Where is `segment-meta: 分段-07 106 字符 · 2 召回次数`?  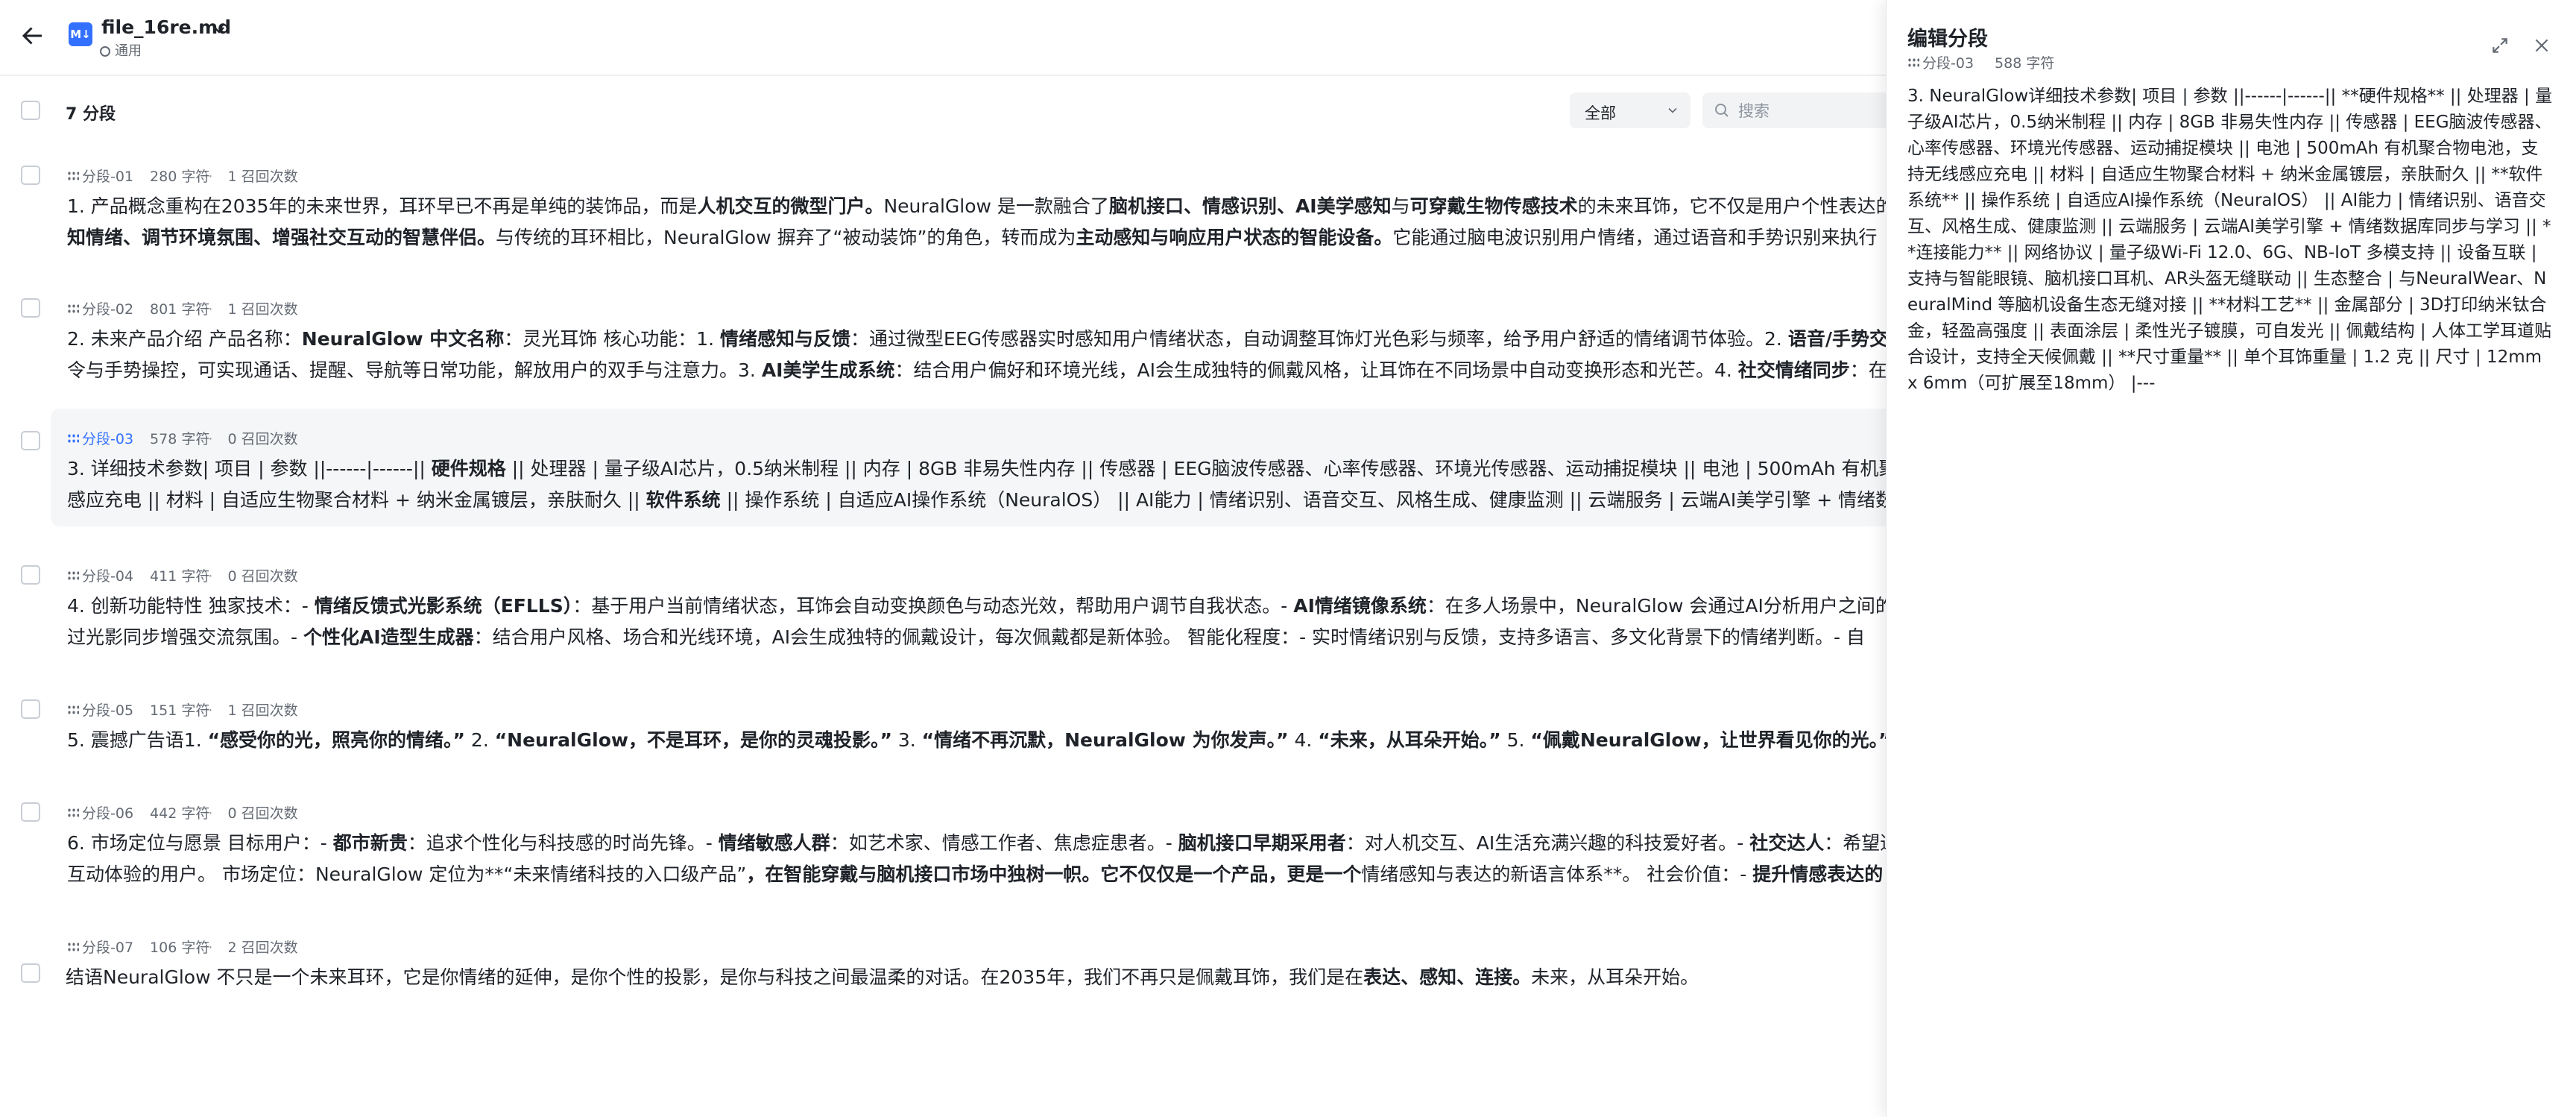 segment-meta: 分段-07 106 字符 · 2 召回次数 is located at coordinates (183, 947).